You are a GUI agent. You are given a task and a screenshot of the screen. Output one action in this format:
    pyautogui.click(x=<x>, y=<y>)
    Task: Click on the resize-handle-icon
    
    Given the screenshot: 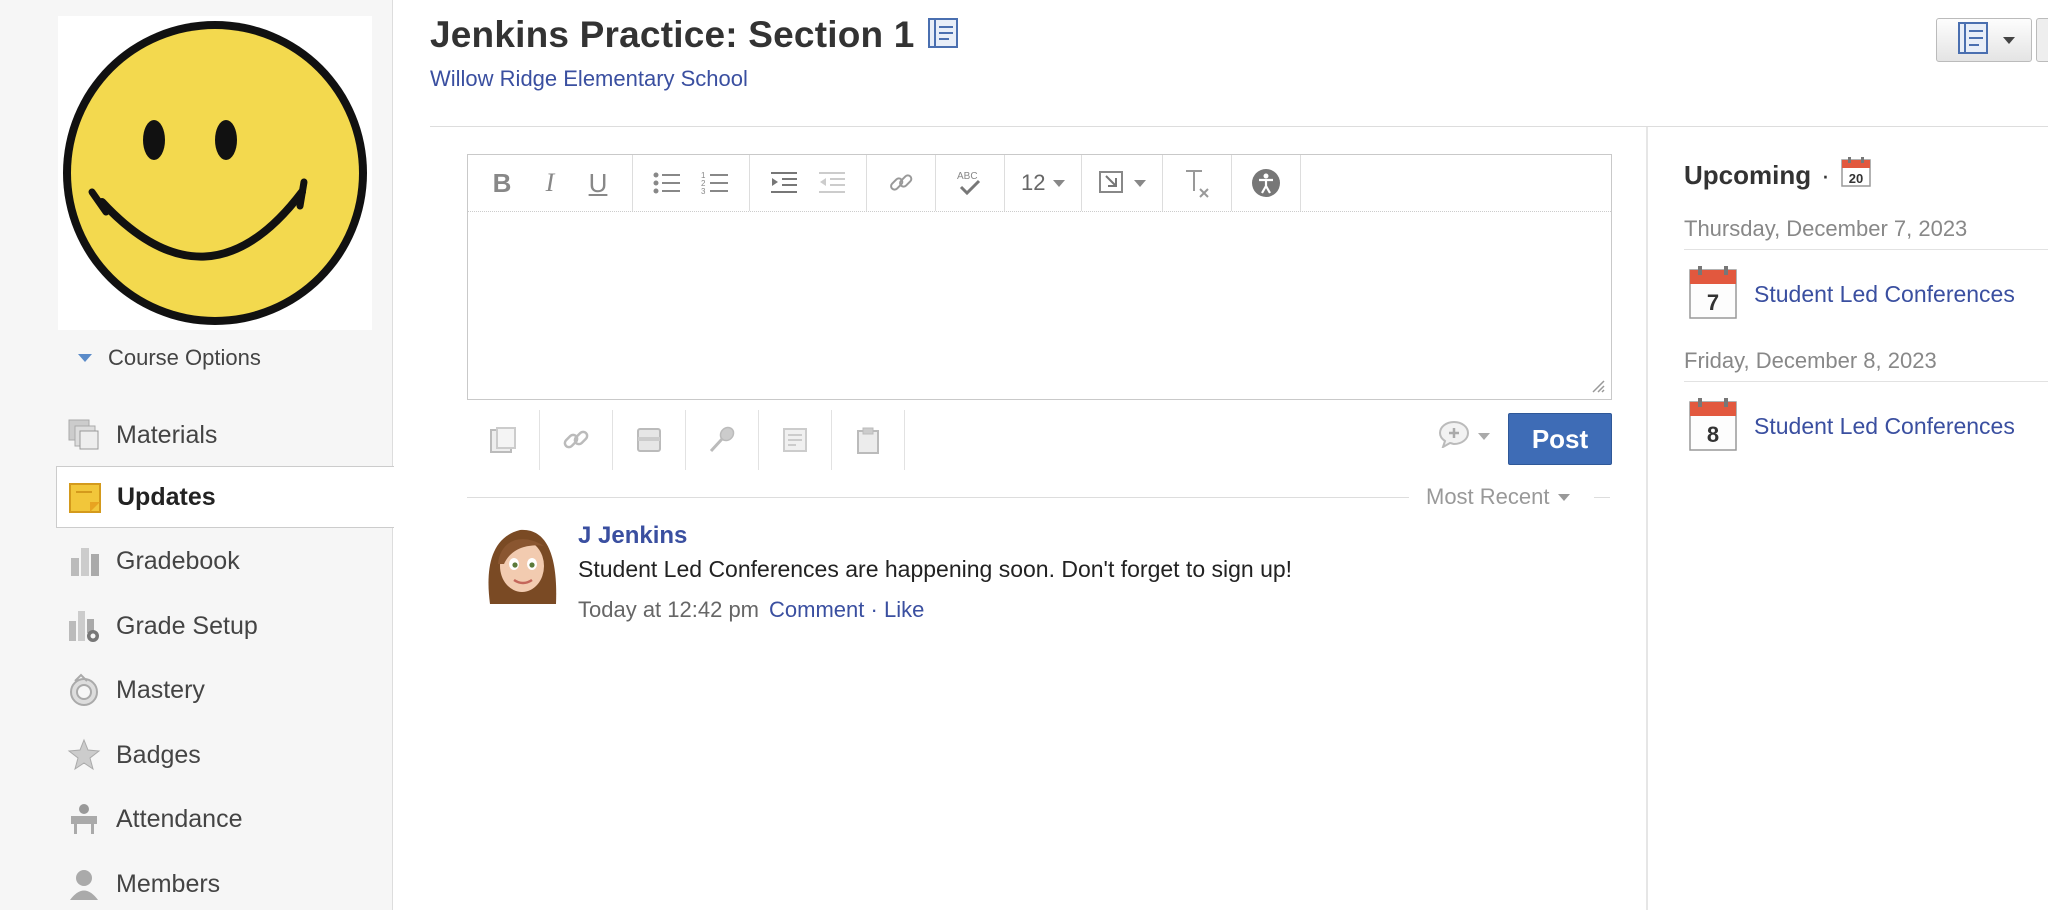 What is the action you would take?
    pyautogui.click(x=1598, y=386)
    